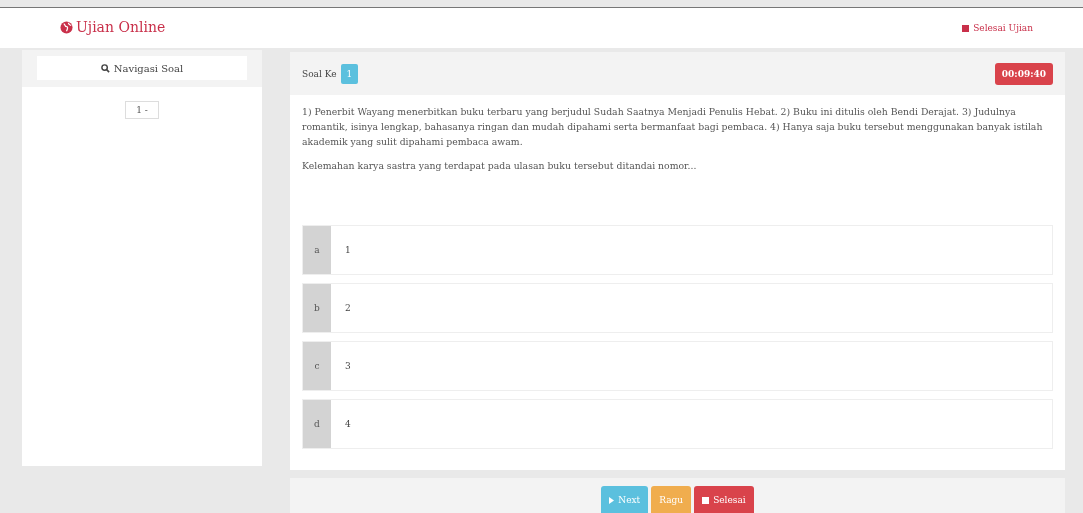 The width and height of the screenshot is (1083, 513). I want to click on search-icon, so click(105, 68).